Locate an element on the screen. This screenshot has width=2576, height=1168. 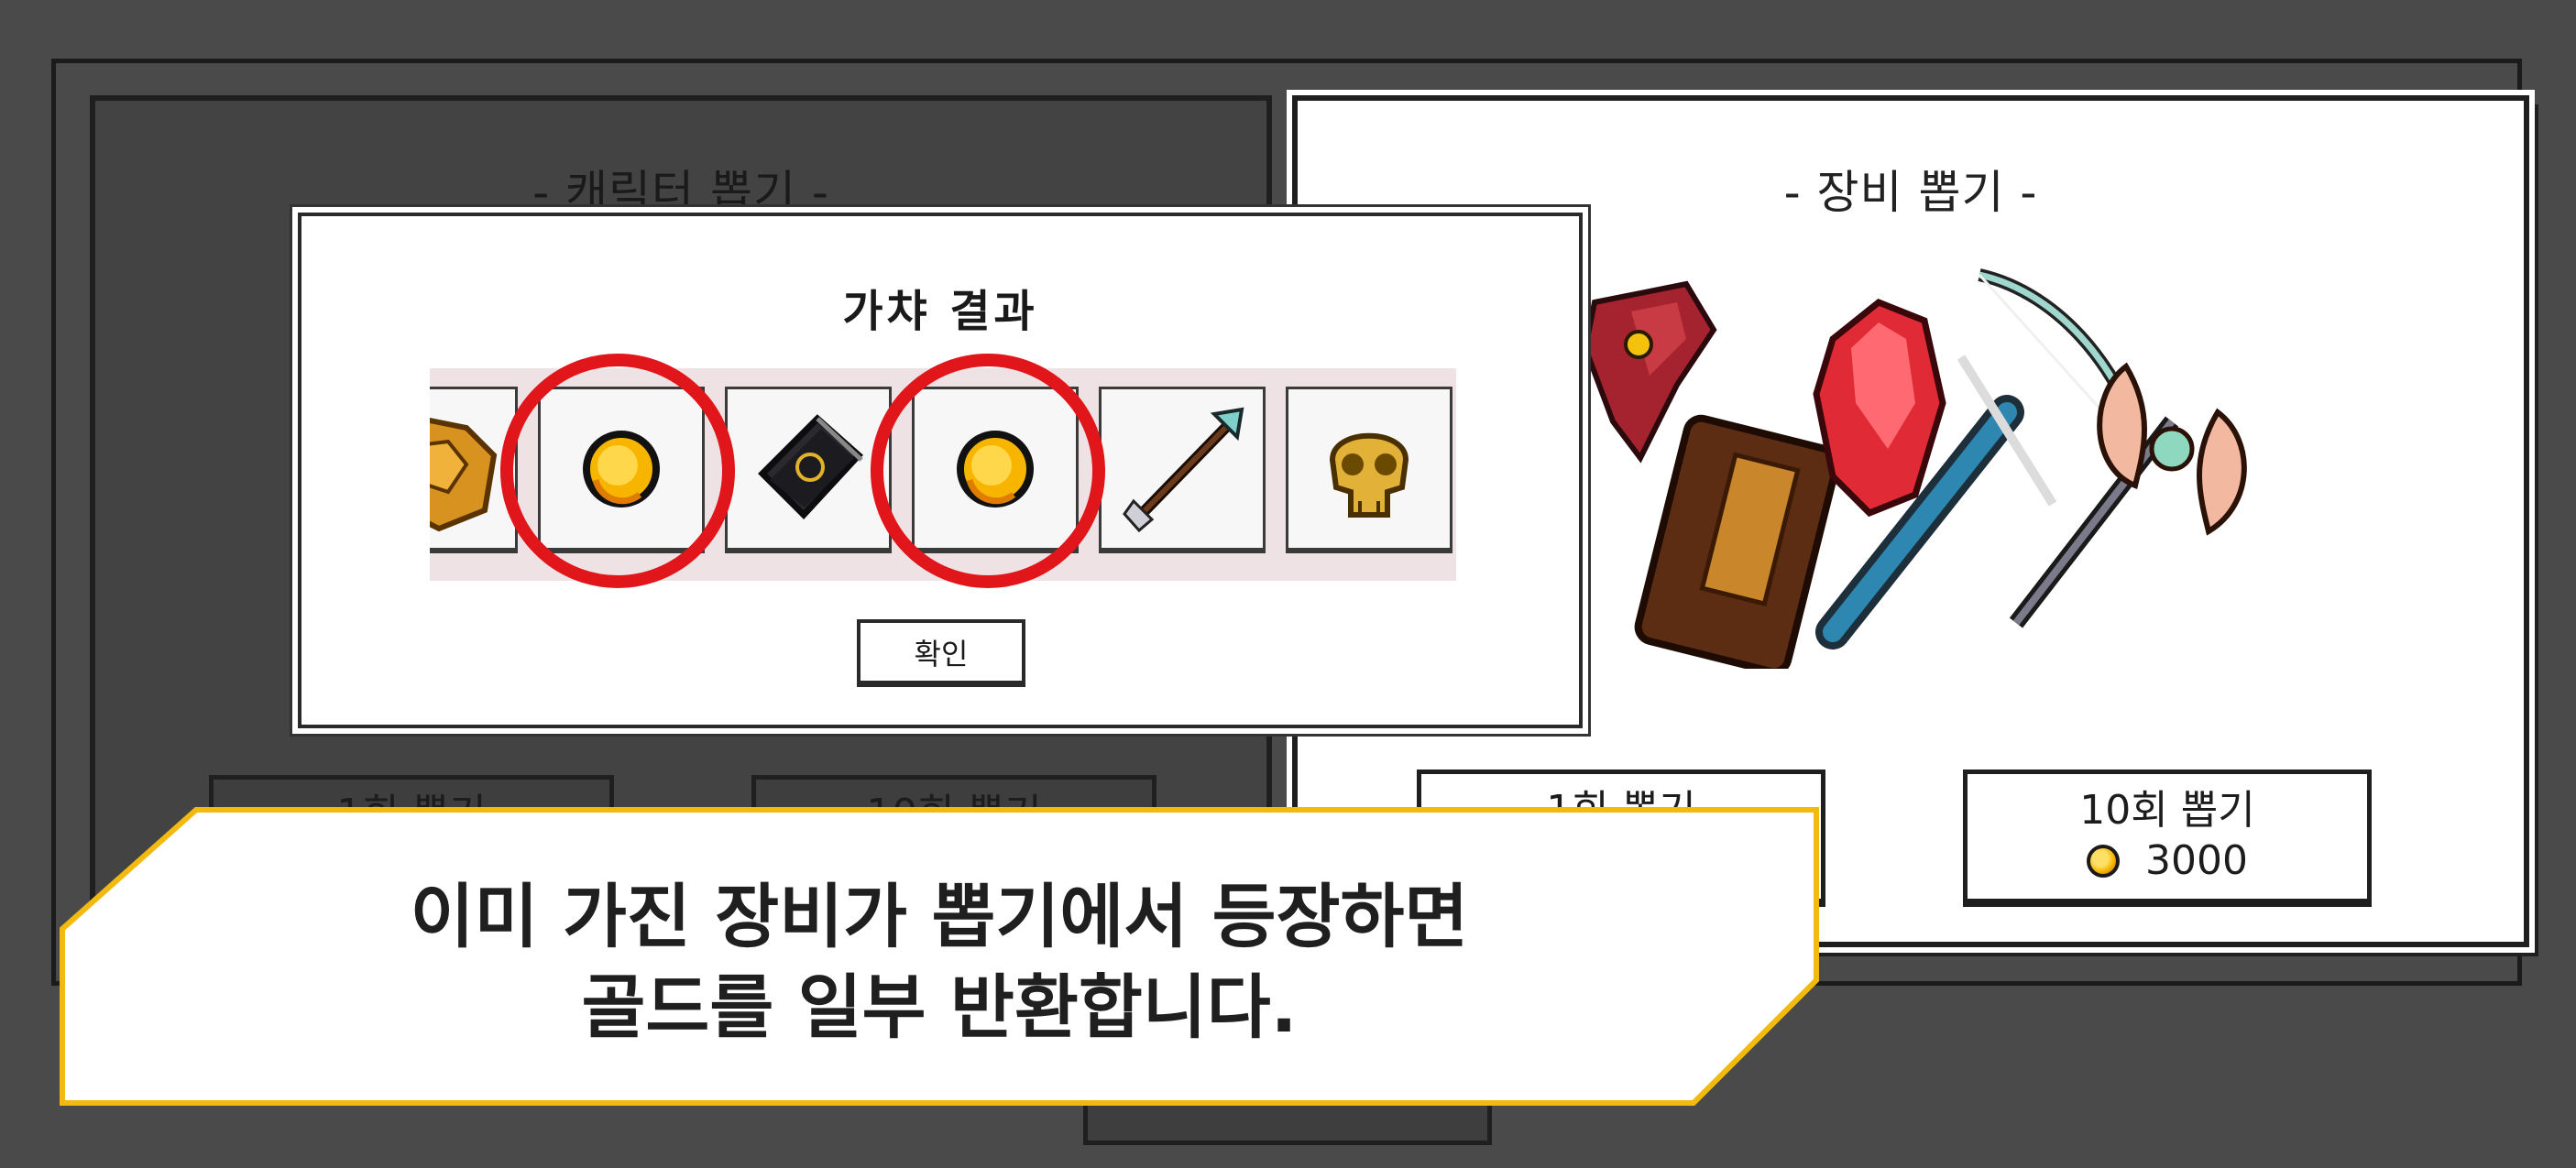
equipment-draw-ten-label: 10회 뽑기 is located at coordinates (2167, 810).